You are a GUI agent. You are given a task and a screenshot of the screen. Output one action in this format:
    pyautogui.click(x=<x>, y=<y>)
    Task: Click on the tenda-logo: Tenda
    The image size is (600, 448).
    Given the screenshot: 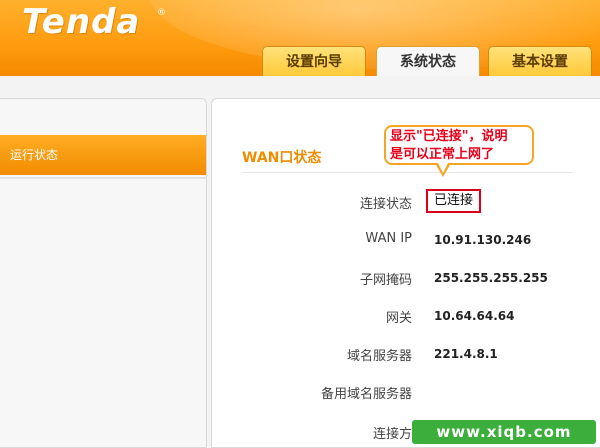 What is the action you would take?
    pyautogui.click(x=81, y=22)
    